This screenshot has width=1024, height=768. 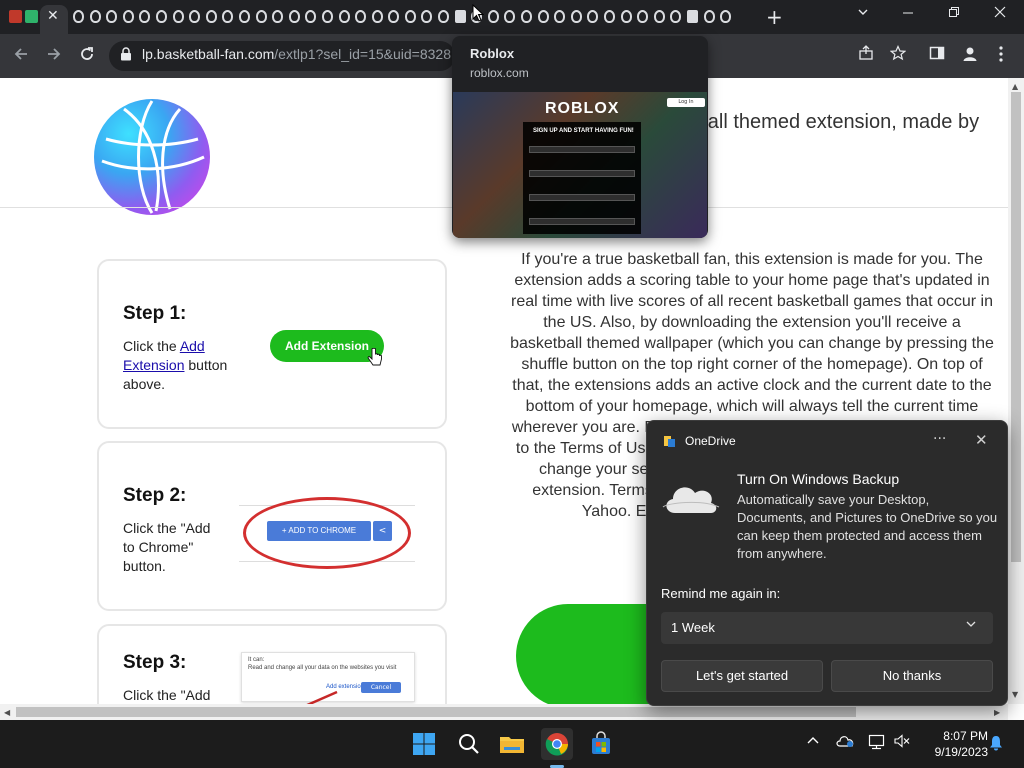 What do you see at coordinates (424, 744) in the screenshot?
I see `start-menu-icon` at bounding box center [424, 744].